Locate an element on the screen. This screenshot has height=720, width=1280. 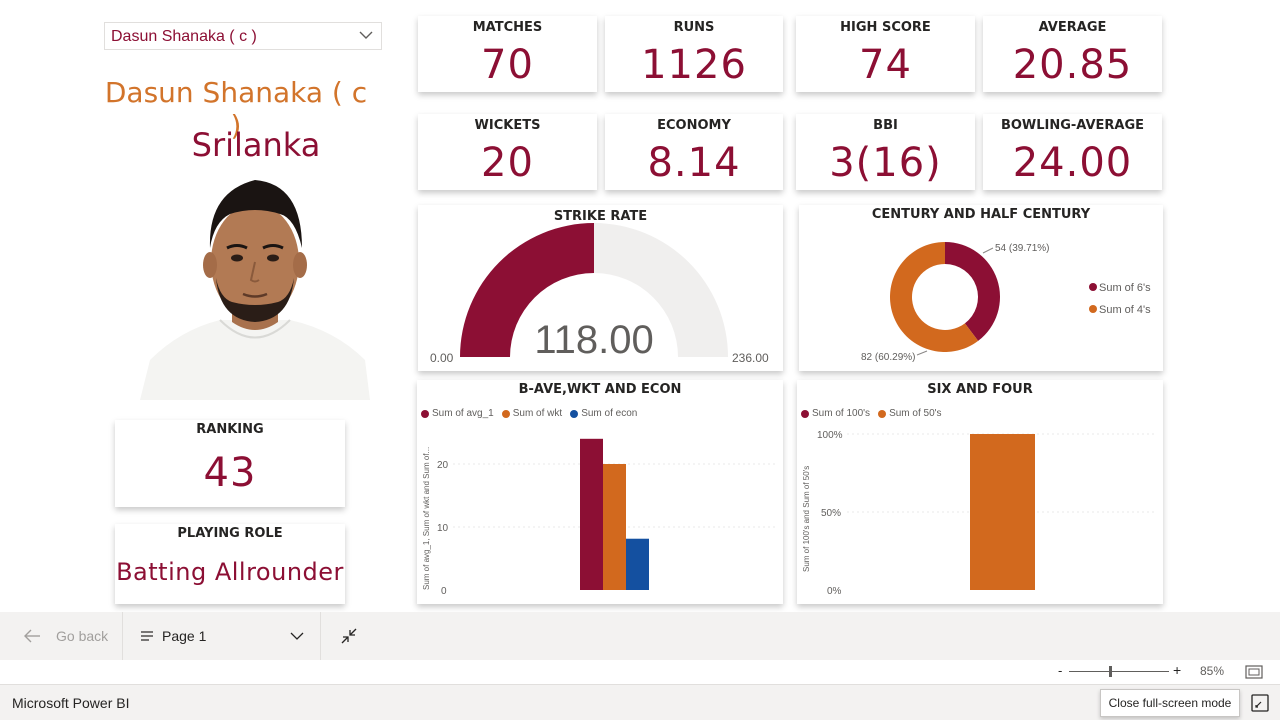
bar-econ is located at coordinates (637, 564).